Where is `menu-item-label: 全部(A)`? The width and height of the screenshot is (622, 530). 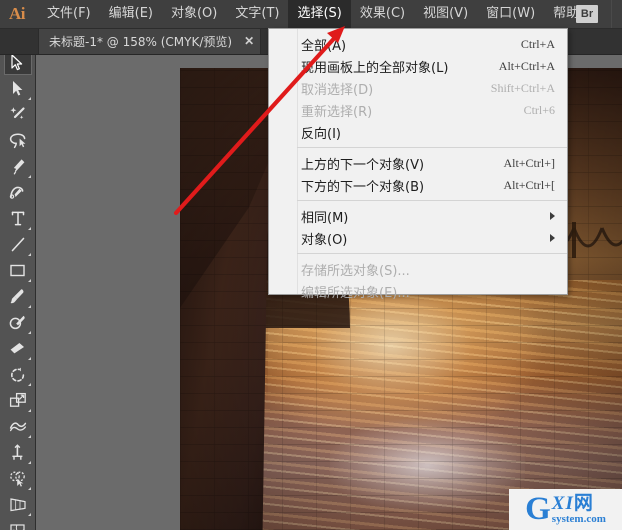
menu-item-label: 全部(A) is located at coordinates (324, 46).